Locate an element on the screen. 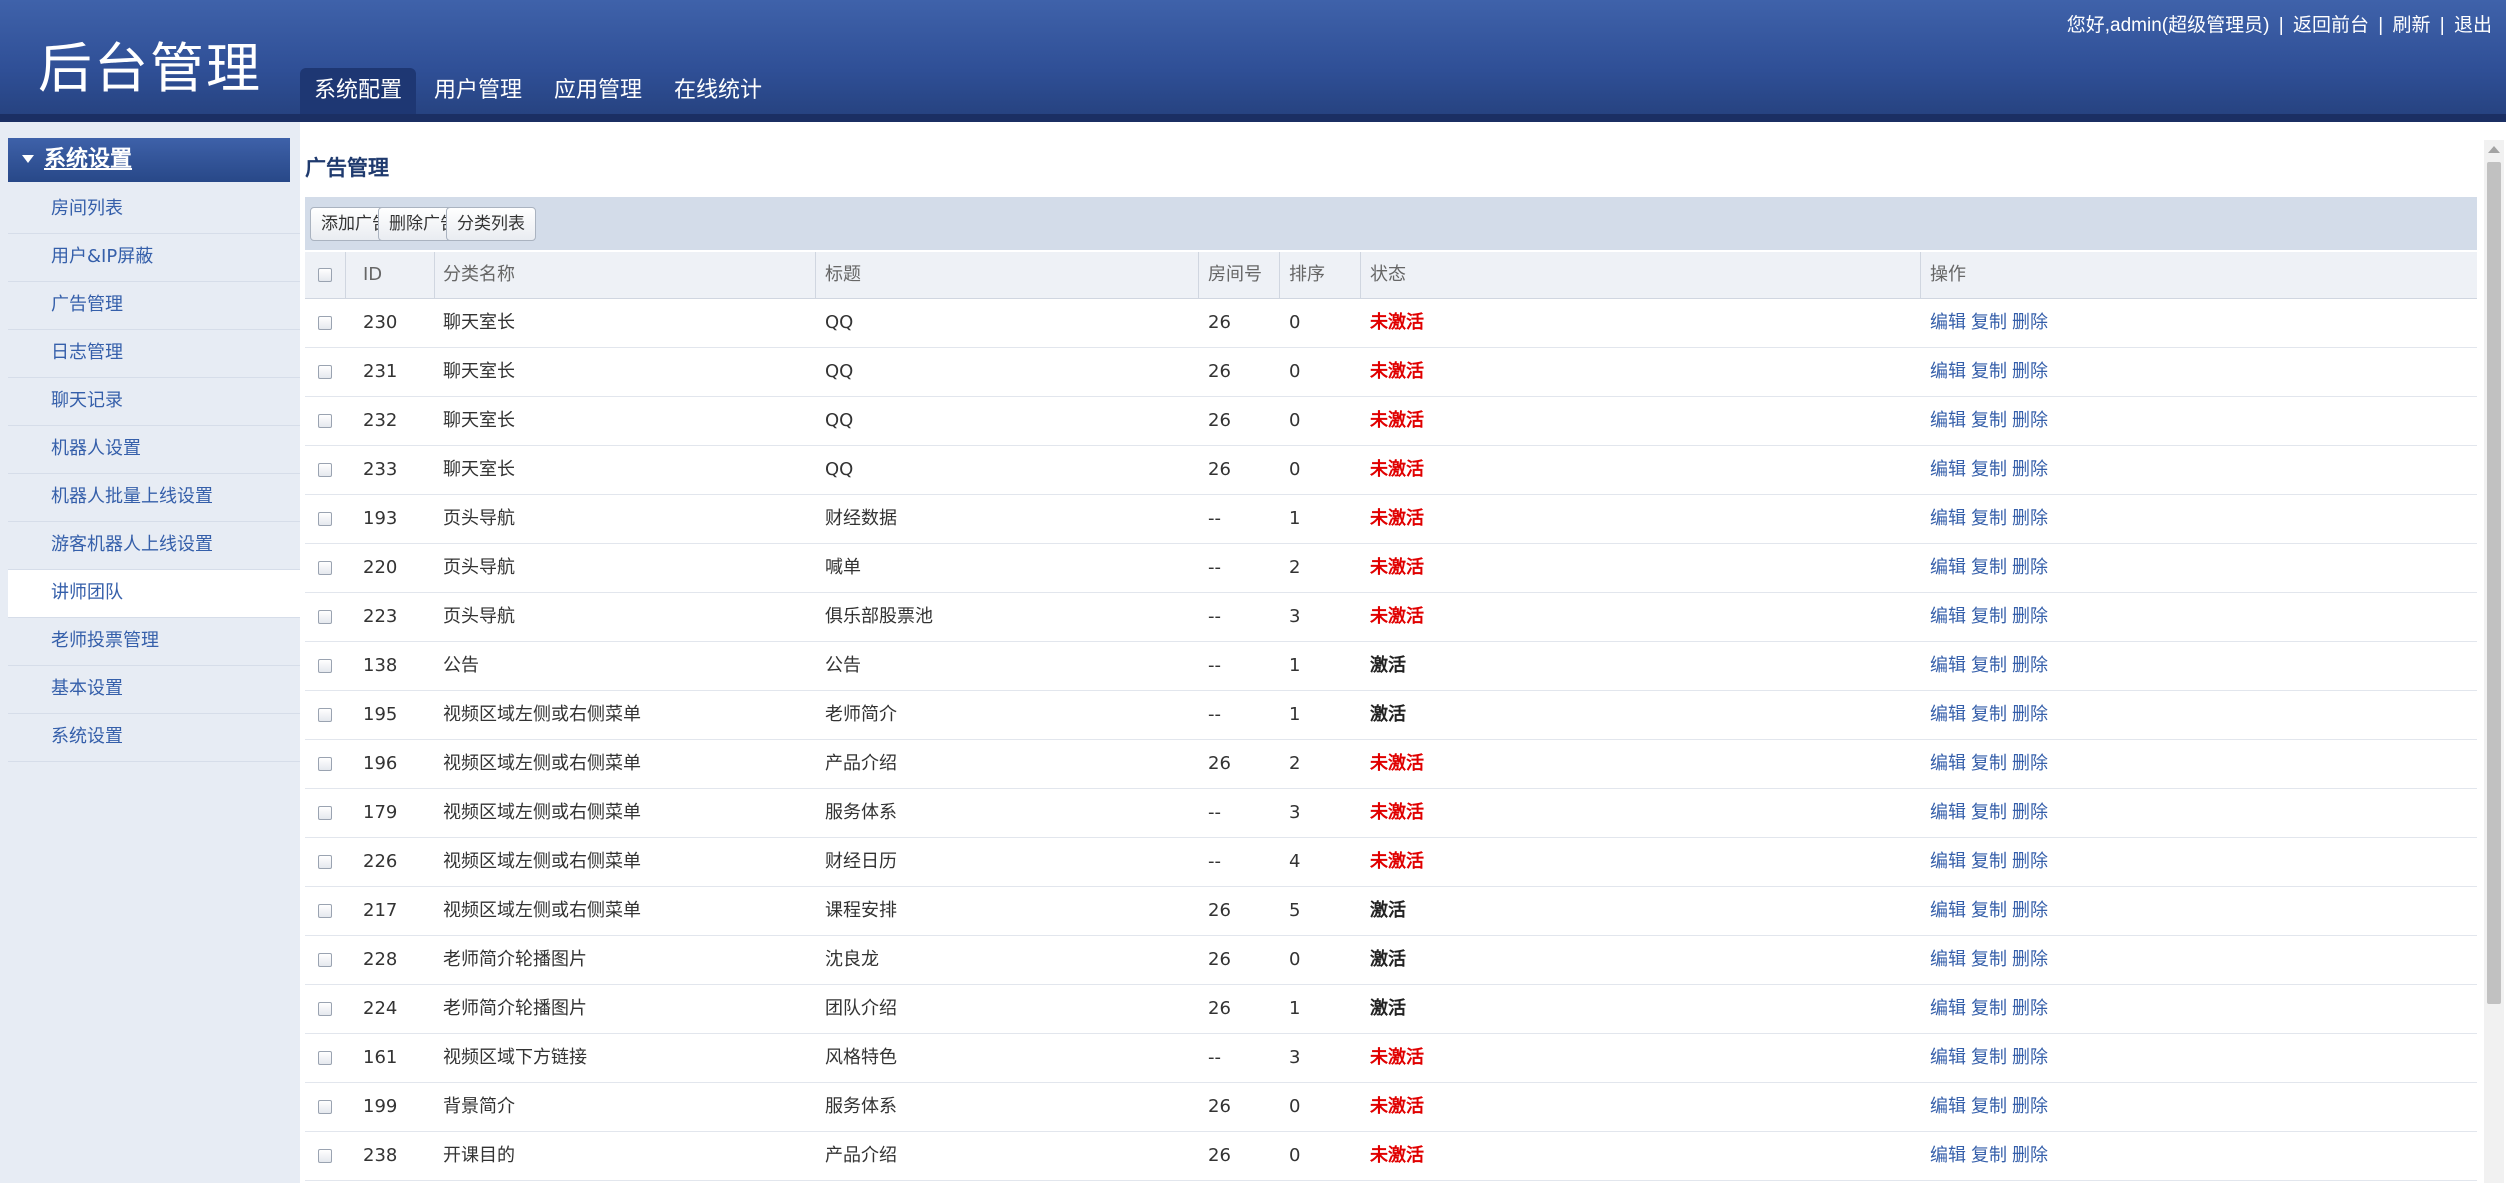  sidebar-item: 房间列表 is located at coordinates (154, 210).